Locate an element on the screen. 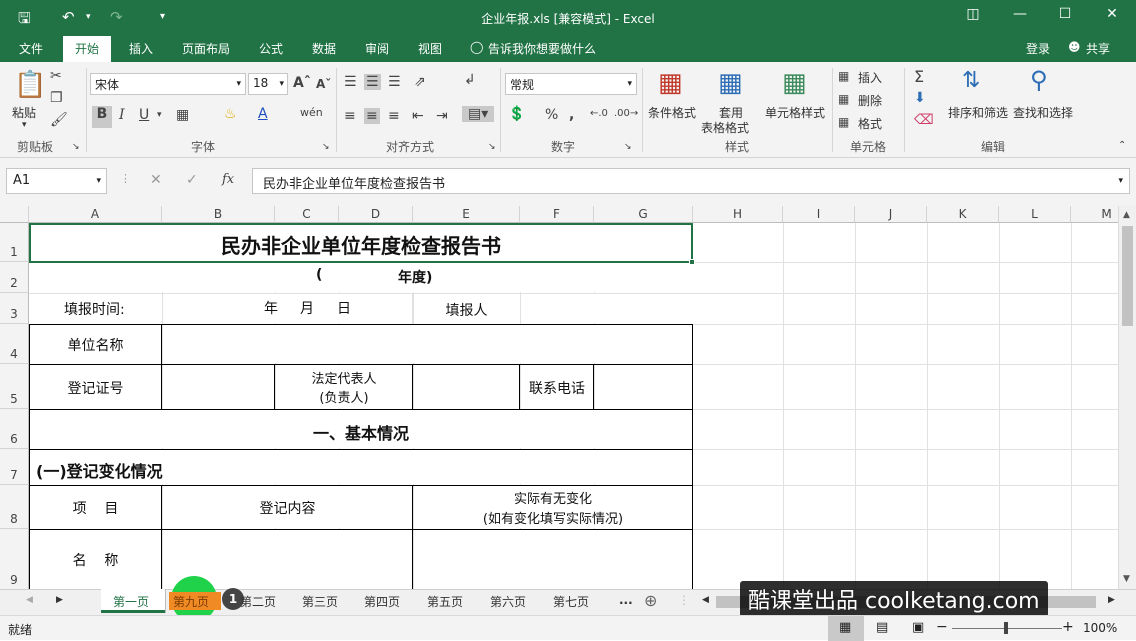 The image size is (1136, 641). sheet-tab-page6: 第六页 is located at coordinates (508, 601).